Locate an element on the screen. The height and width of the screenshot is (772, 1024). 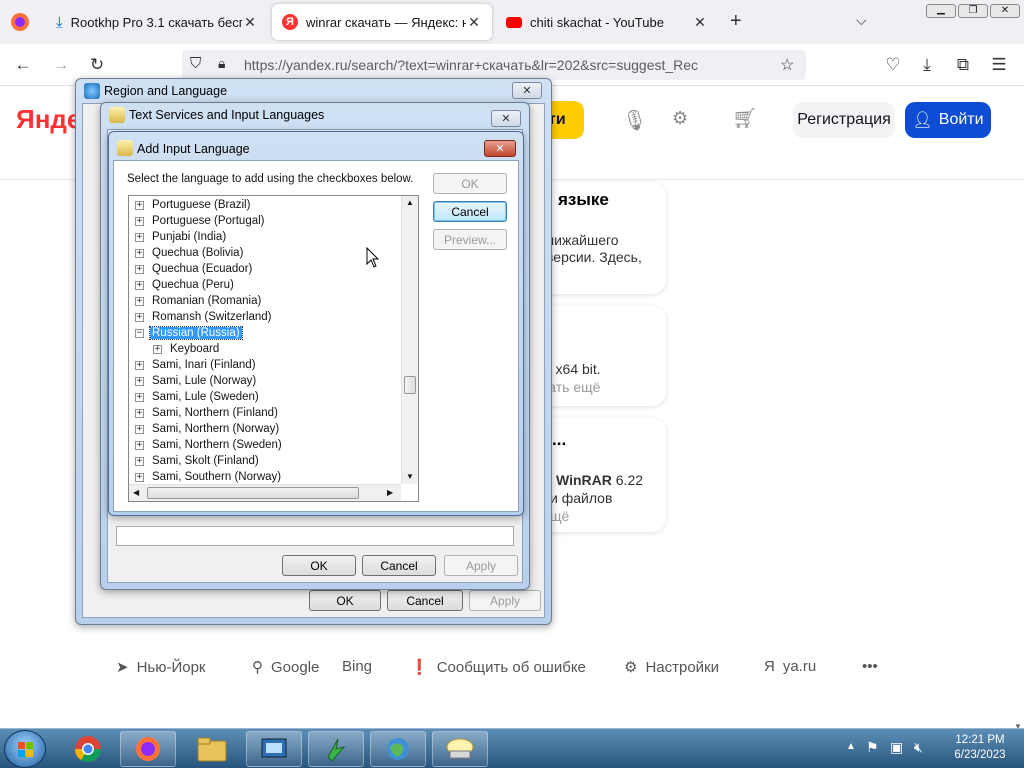
network-icon: ▣ is located at coordinates (896, 747).